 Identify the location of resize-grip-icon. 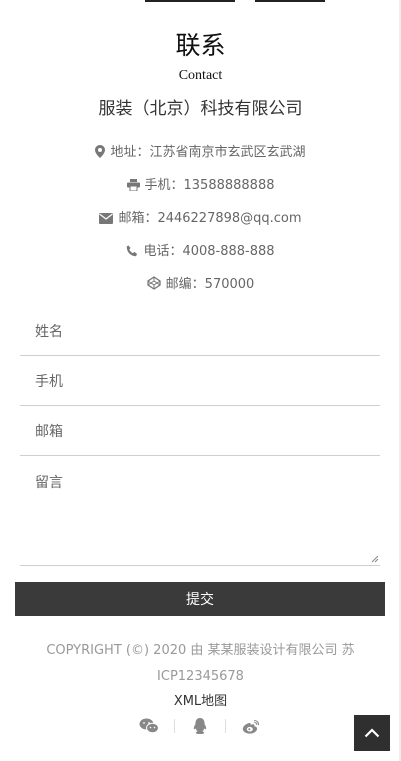
(375, 559).